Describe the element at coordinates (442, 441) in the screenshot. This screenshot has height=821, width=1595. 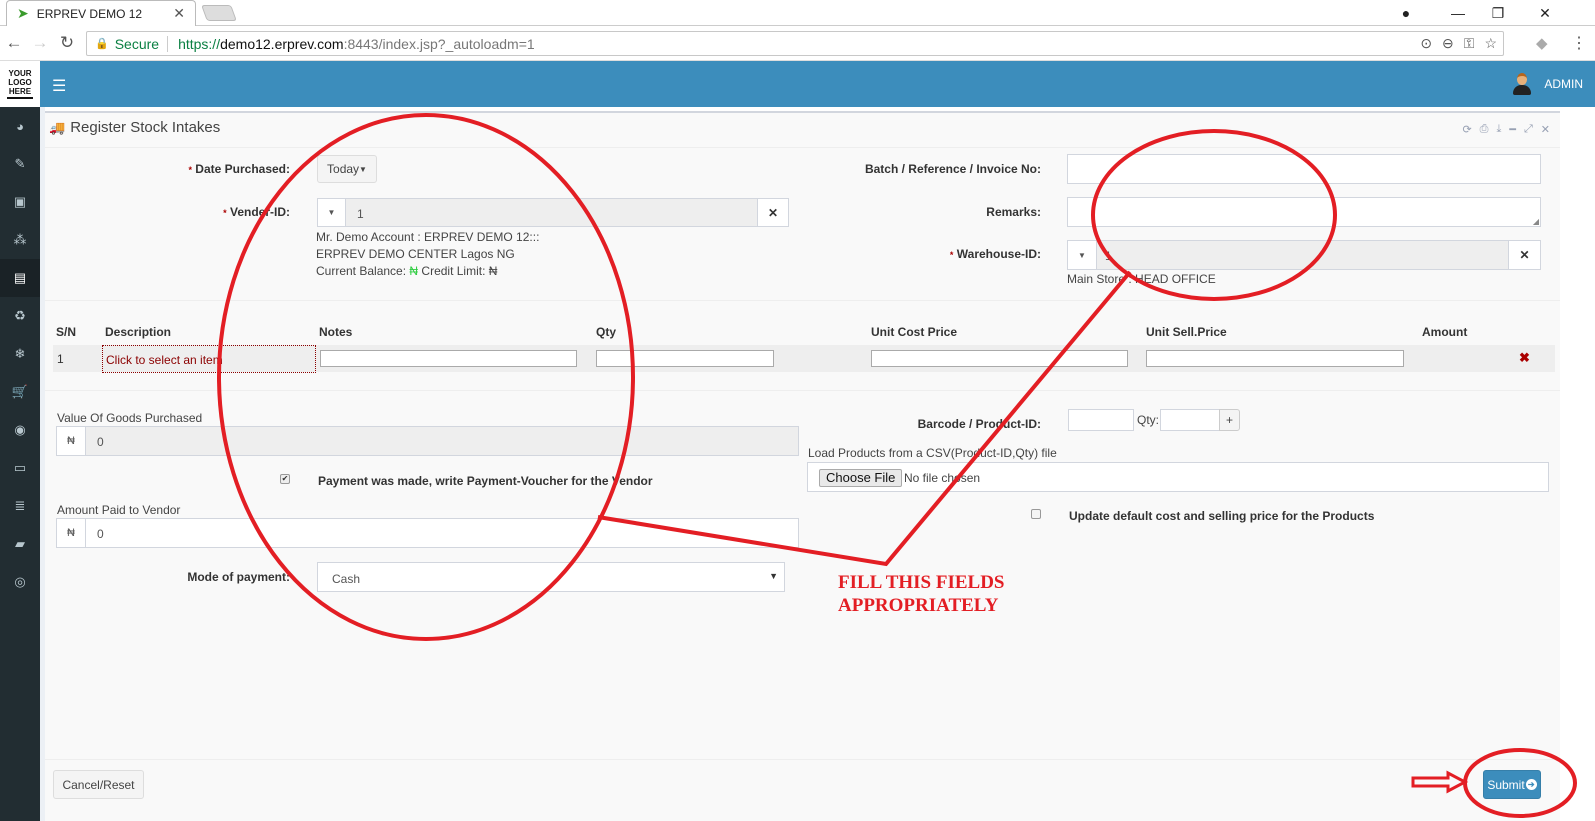
I see `value-of-goods-field: 0` at that location.